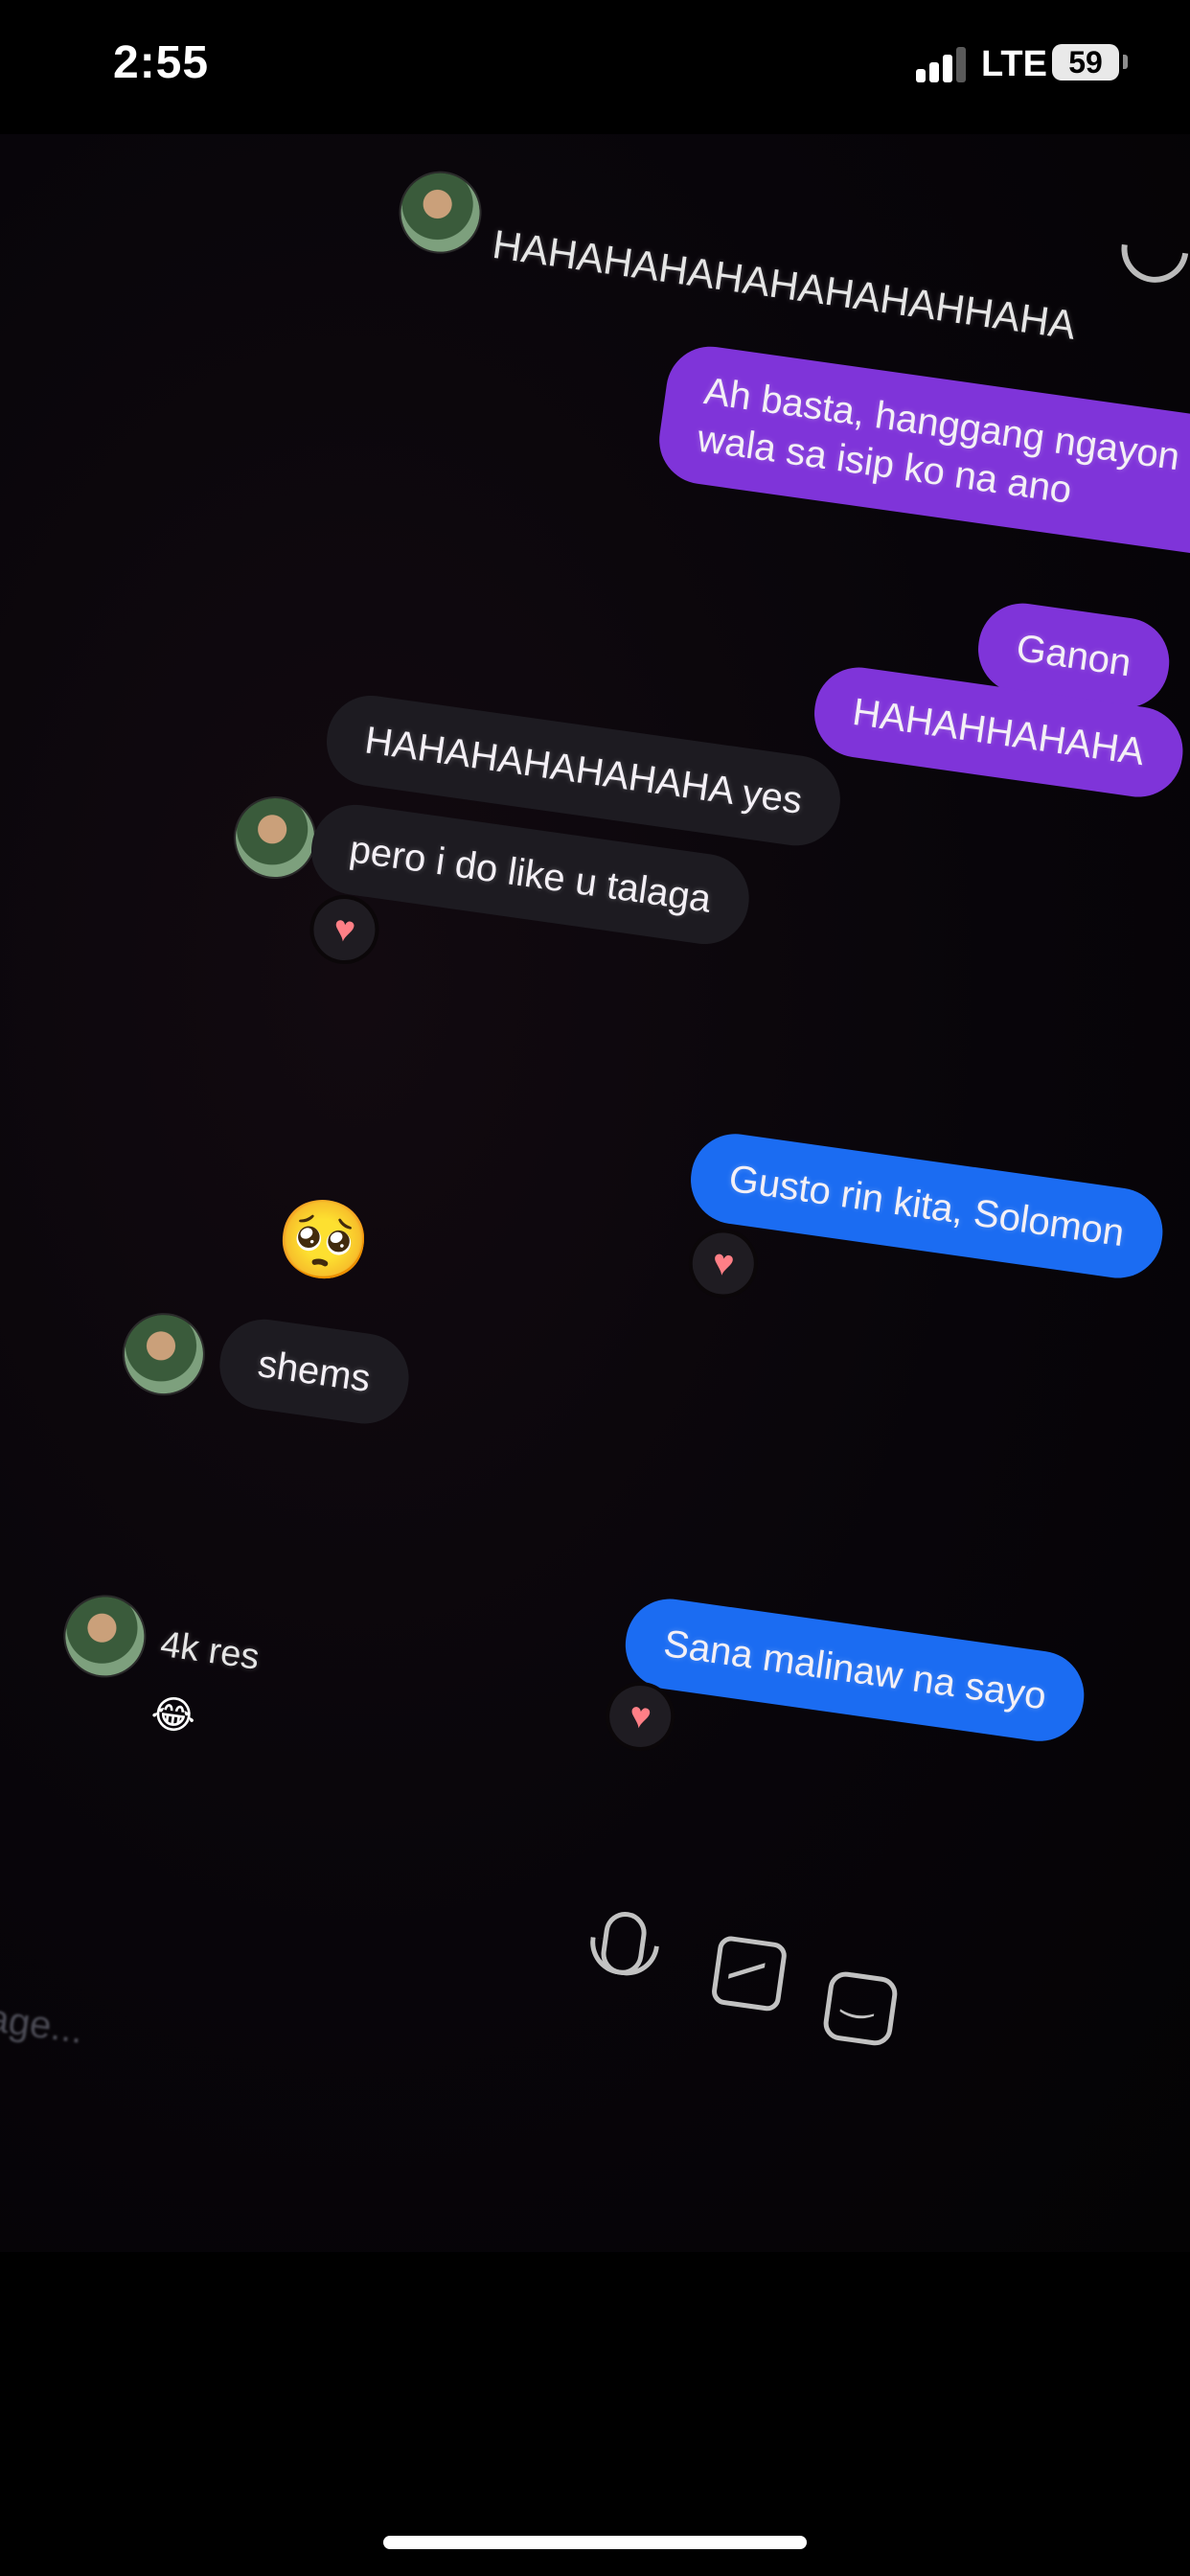 This screenshot has width=1190, height=2576. Describe the element at coordinates (595, 2542) in the screenshot. I see `home-indicator` at that location.